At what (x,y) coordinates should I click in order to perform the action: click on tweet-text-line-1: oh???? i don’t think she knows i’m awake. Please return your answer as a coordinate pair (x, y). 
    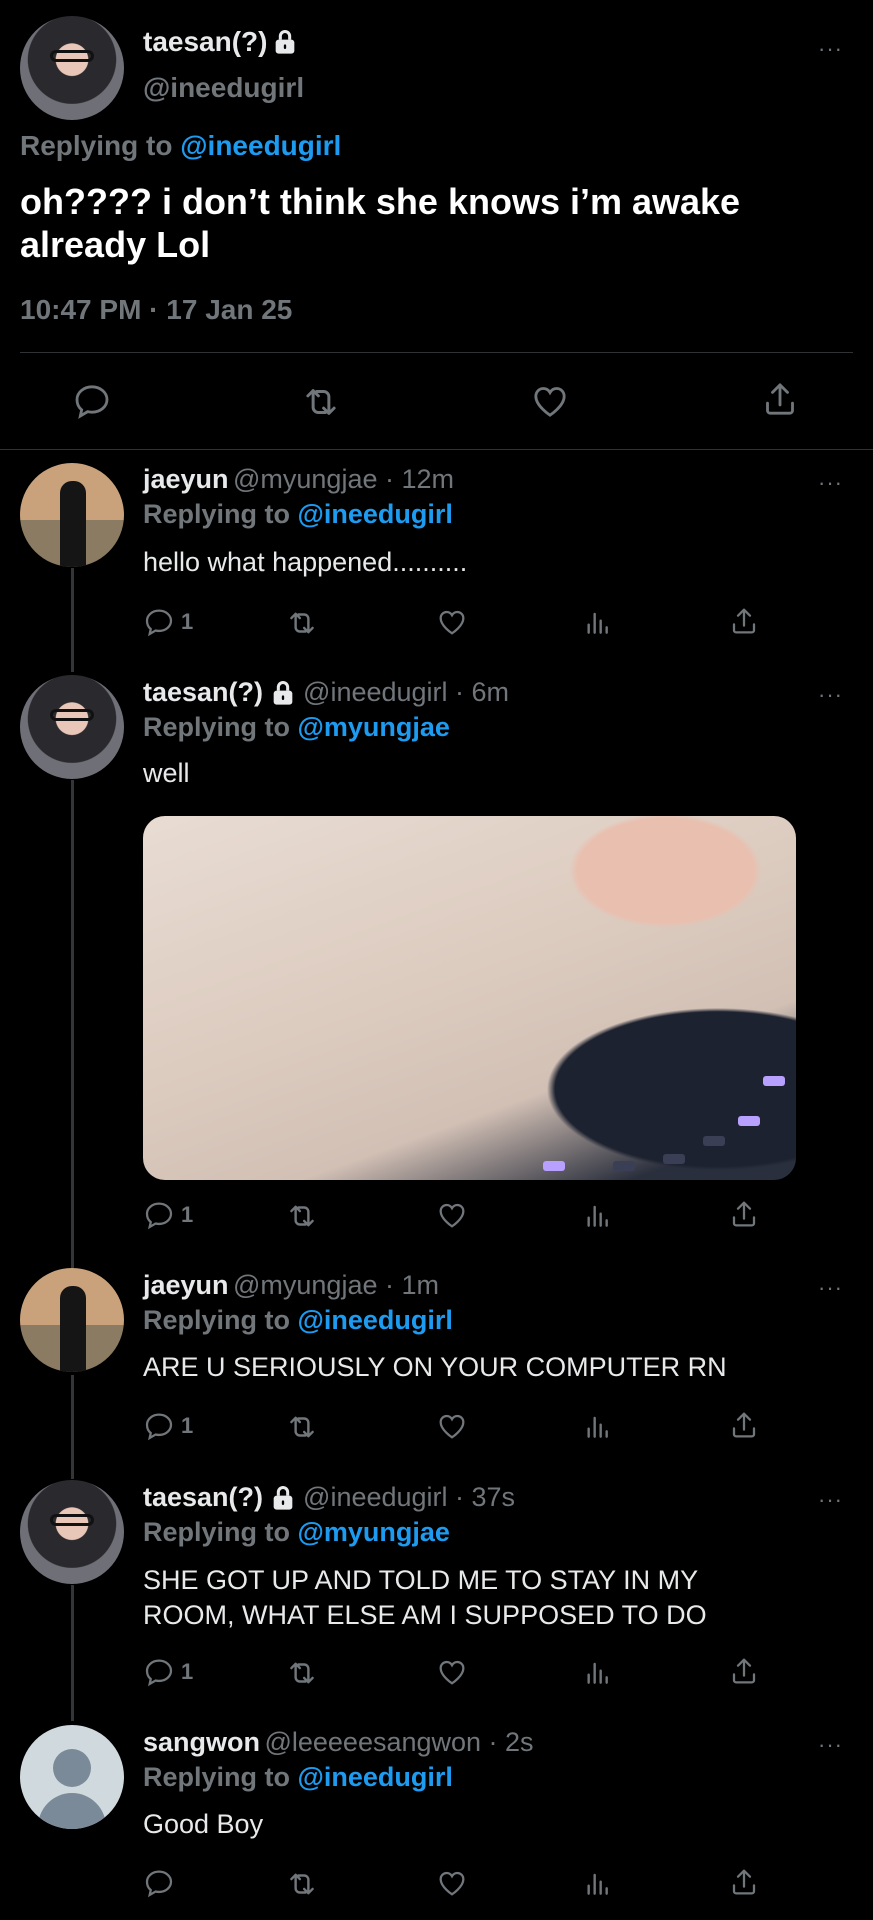
    Looking at the image, I should click on (380, 201).